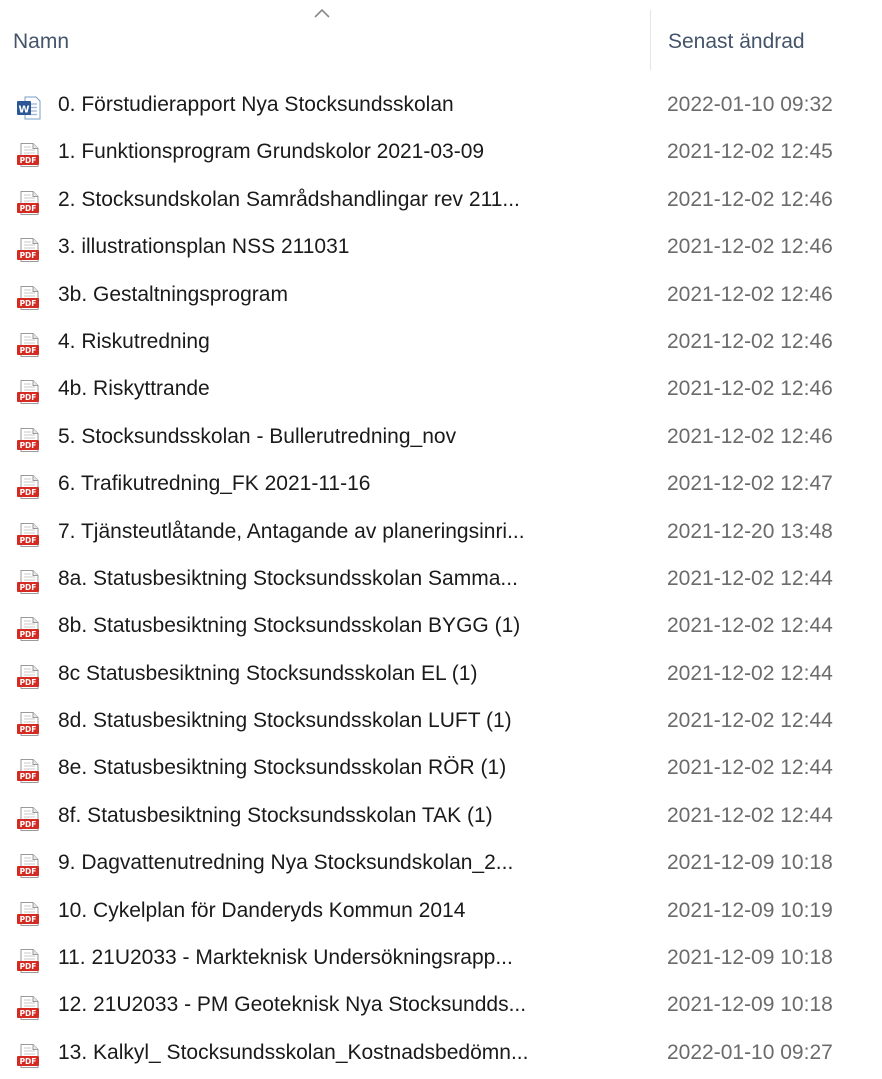 This screenshot has height=1079, width=882. I want to click on file-name: 0. Förstudierapport Nya Stocksundsskolan, so click(256, 105).